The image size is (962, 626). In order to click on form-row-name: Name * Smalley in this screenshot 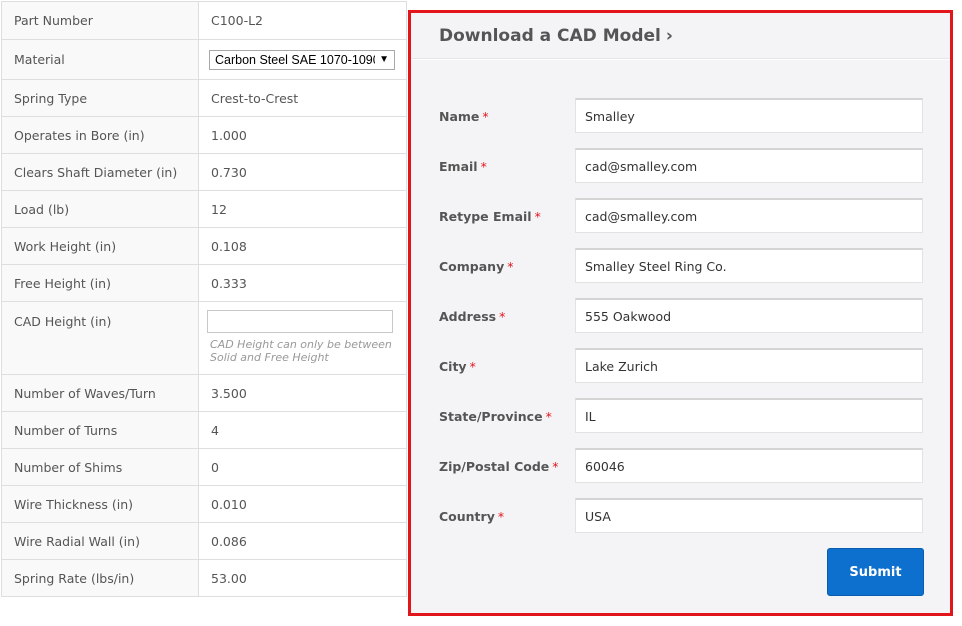, I will do `click(680, 116)`.